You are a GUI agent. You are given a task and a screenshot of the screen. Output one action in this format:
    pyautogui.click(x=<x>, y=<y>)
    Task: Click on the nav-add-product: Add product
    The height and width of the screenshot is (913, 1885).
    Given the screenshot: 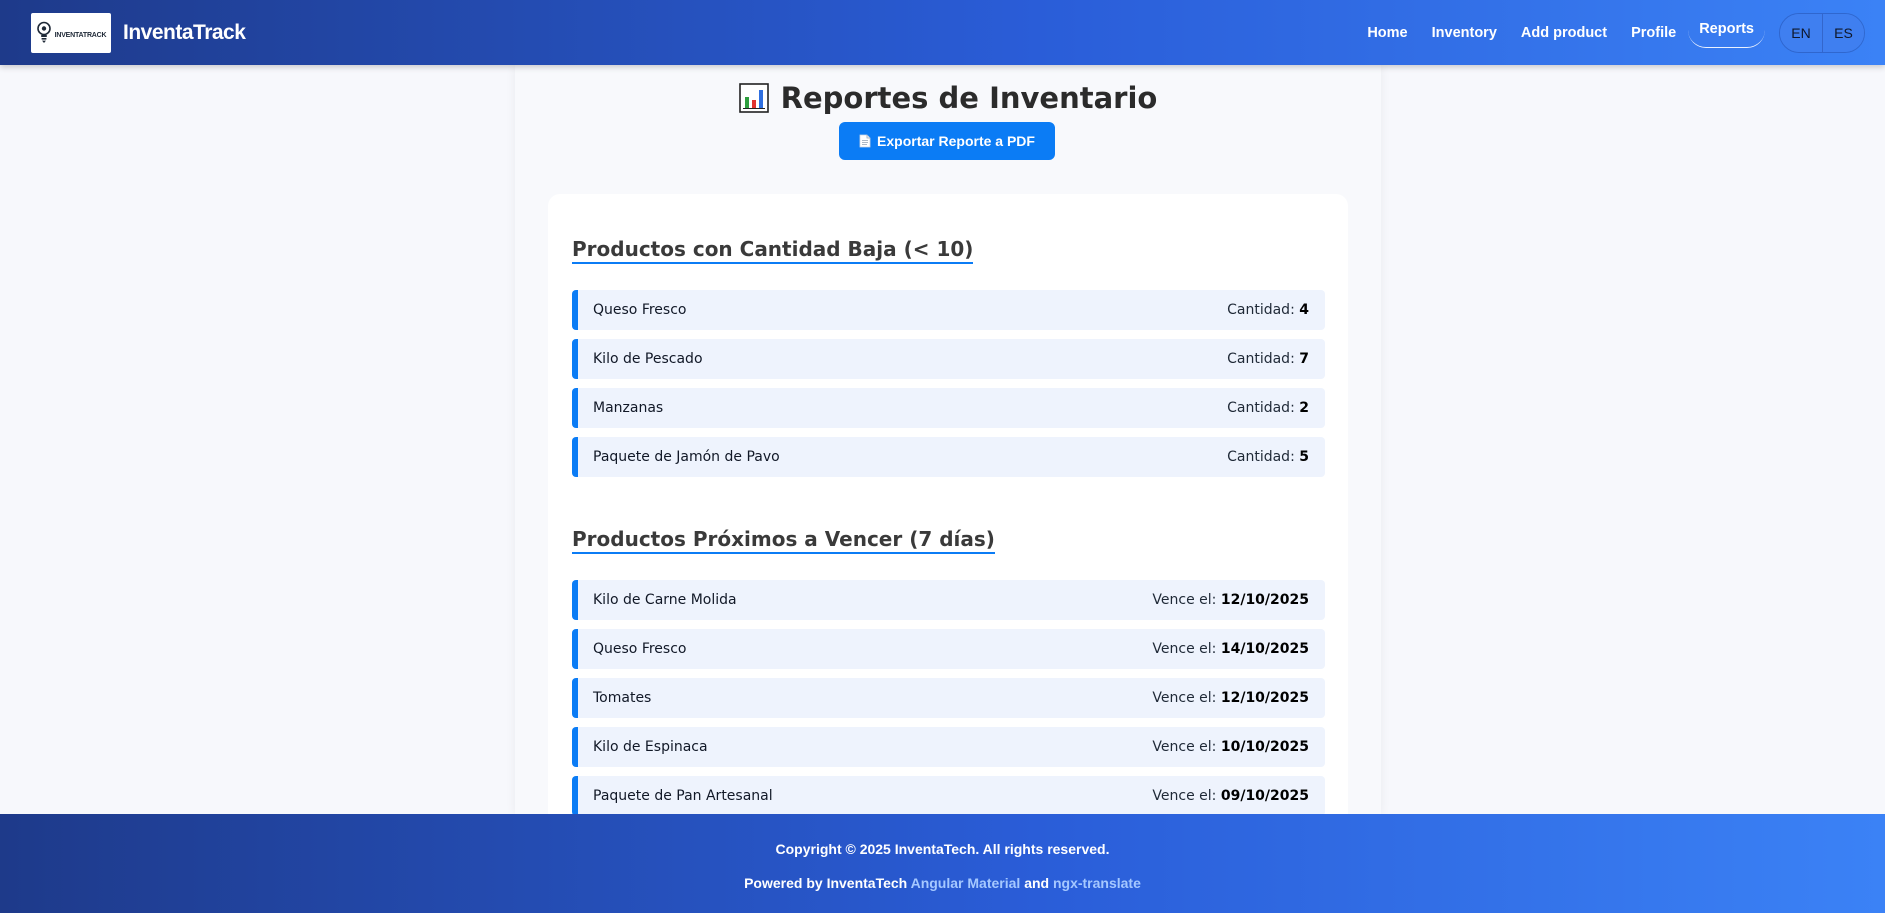 What is the action you would take?
    pyautogui.click(x=1564, y=33)
    